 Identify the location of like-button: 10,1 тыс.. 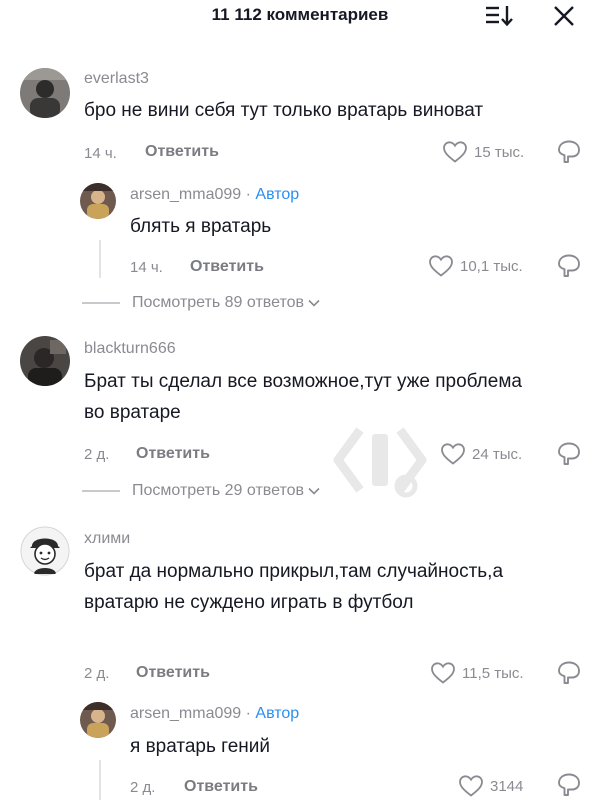
(475, 266).